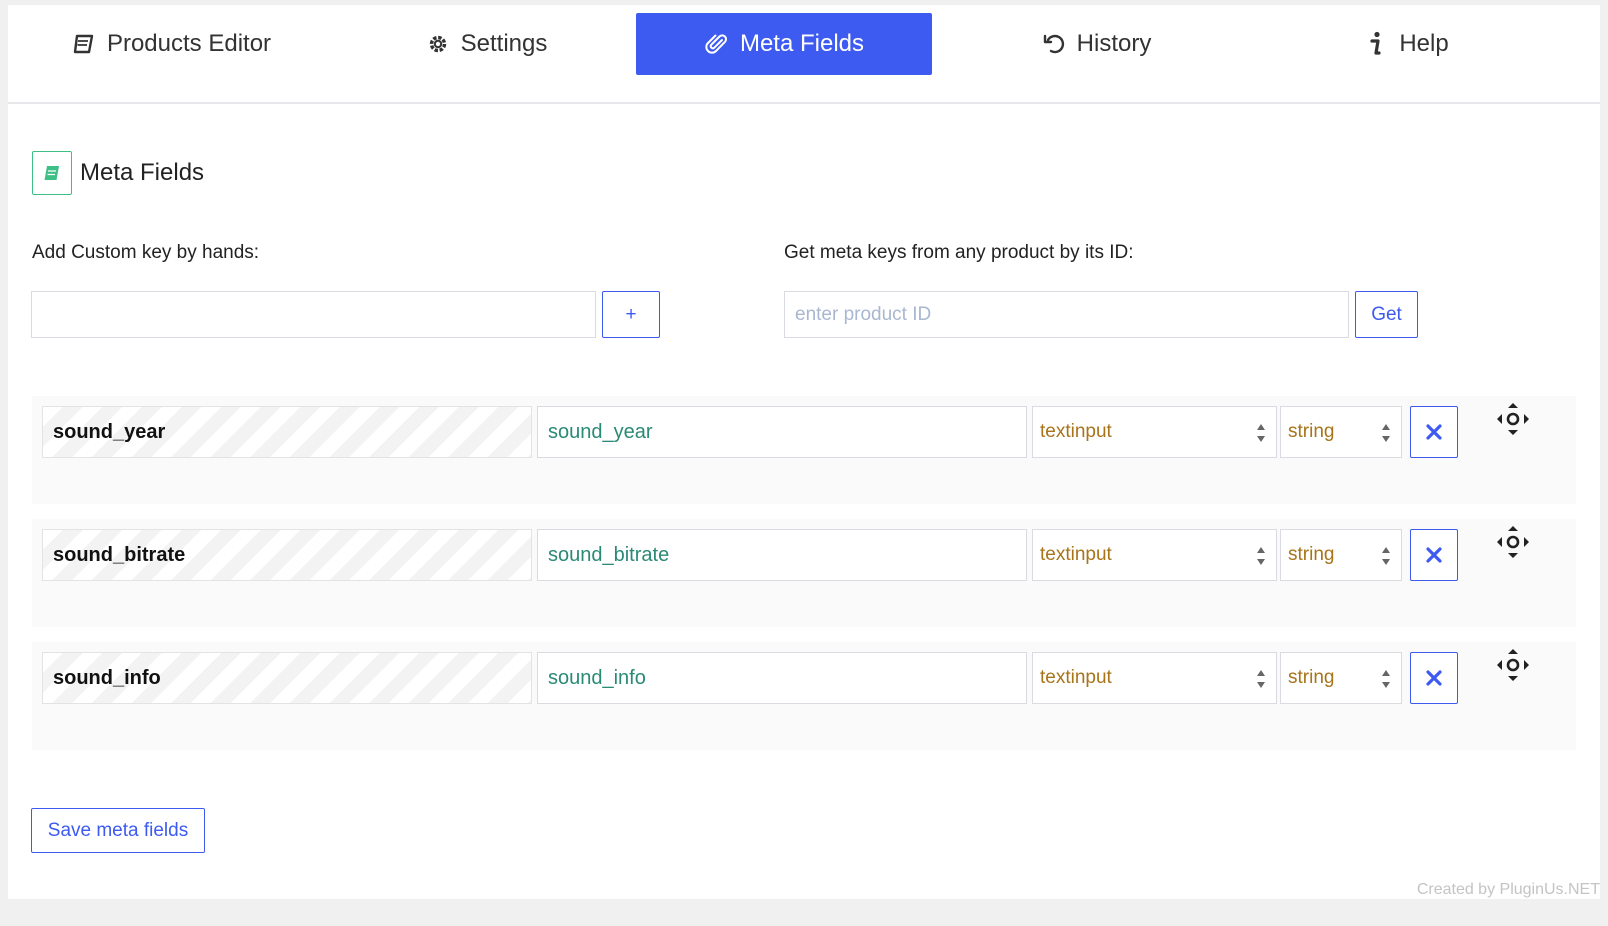 The width and height of the screenshot is (1608, 926). I want to click on footer-credit: Created by PluginUs.NET, so click(1508, 889).